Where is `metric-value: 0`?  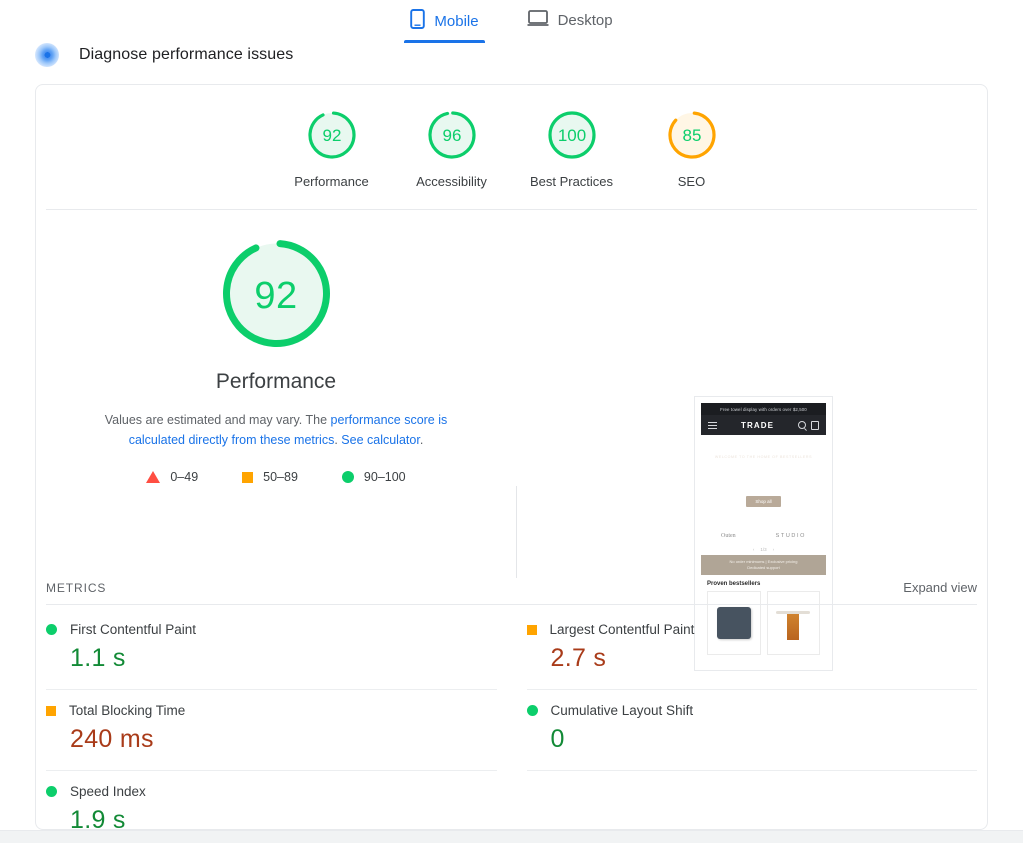
metric-value: 0 is located at coordinates (557, 739).